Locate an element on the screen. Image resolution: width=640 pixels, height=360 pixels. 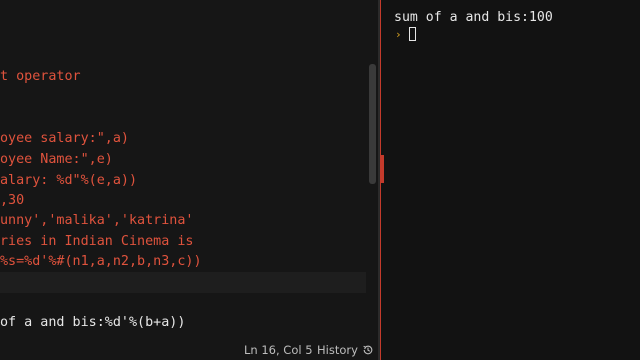
editor-scrollbar is located at coordinates (372, 124).